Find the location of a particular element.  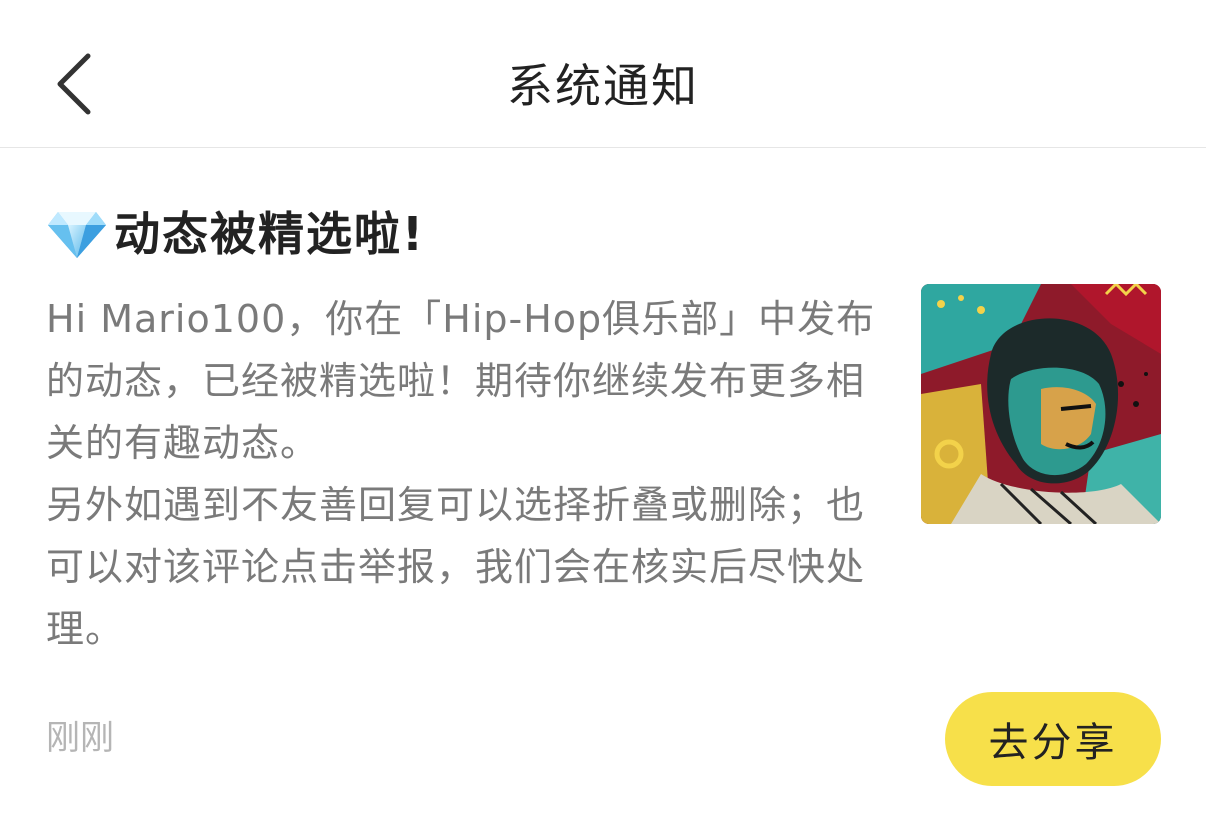

share-button: 去分享 is located at coordinates (1053, 739).